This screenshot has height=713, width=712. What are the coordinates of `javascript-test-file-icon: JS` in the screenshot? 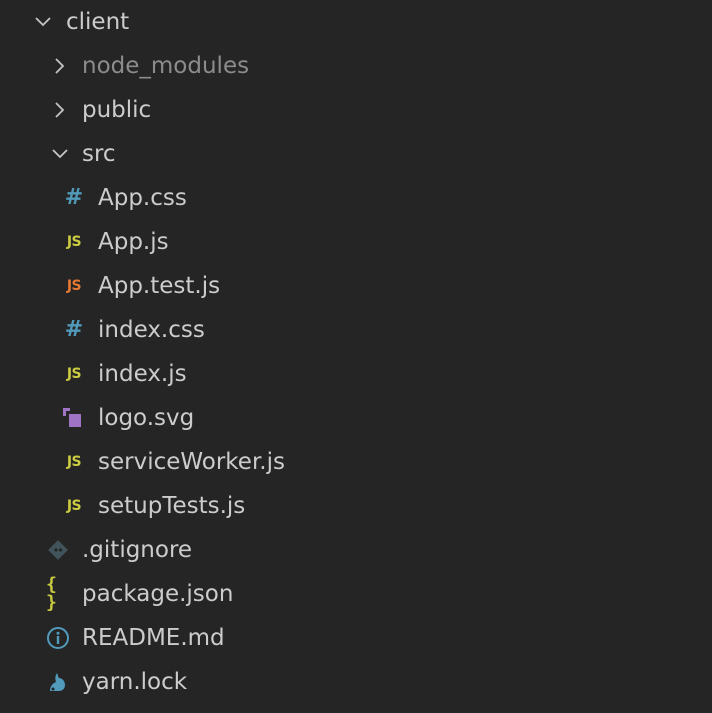 It's located at (74, 286).